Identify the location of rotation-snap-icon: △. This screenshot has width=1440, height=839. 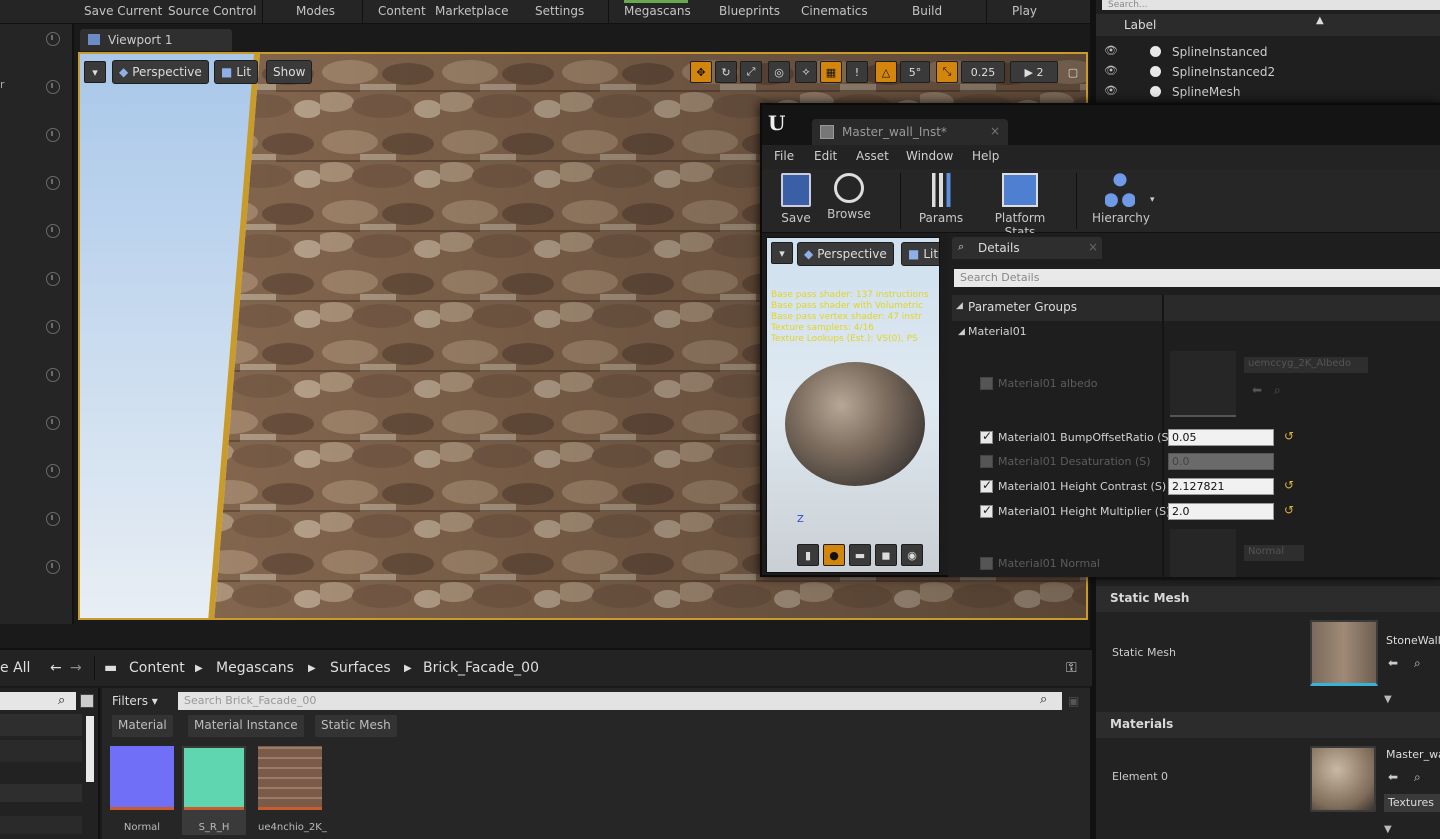
(886, 72).